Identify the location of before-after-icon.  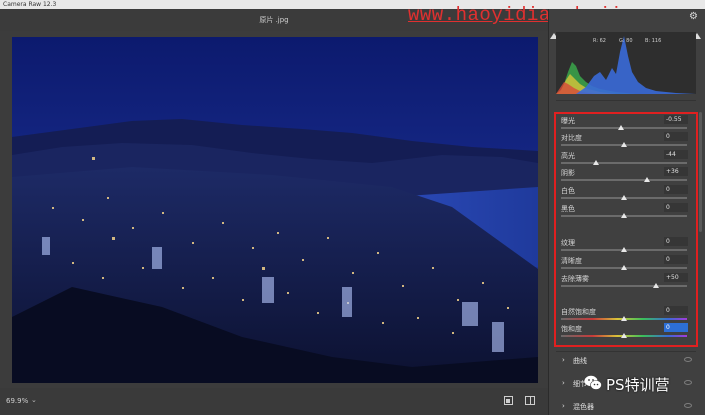
(530, 400).